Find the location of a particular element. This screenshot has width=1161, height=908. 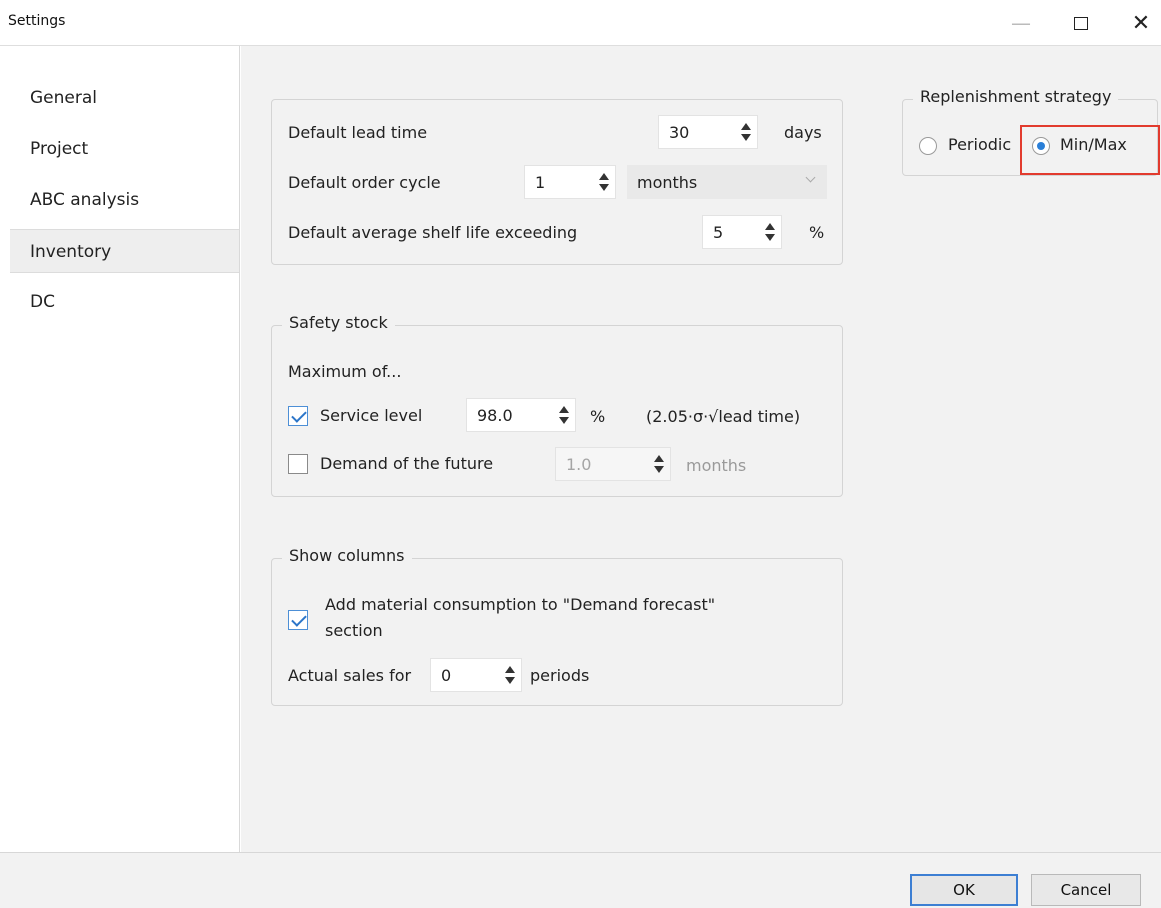

highlight-box is located at coordinates (1090, 150).